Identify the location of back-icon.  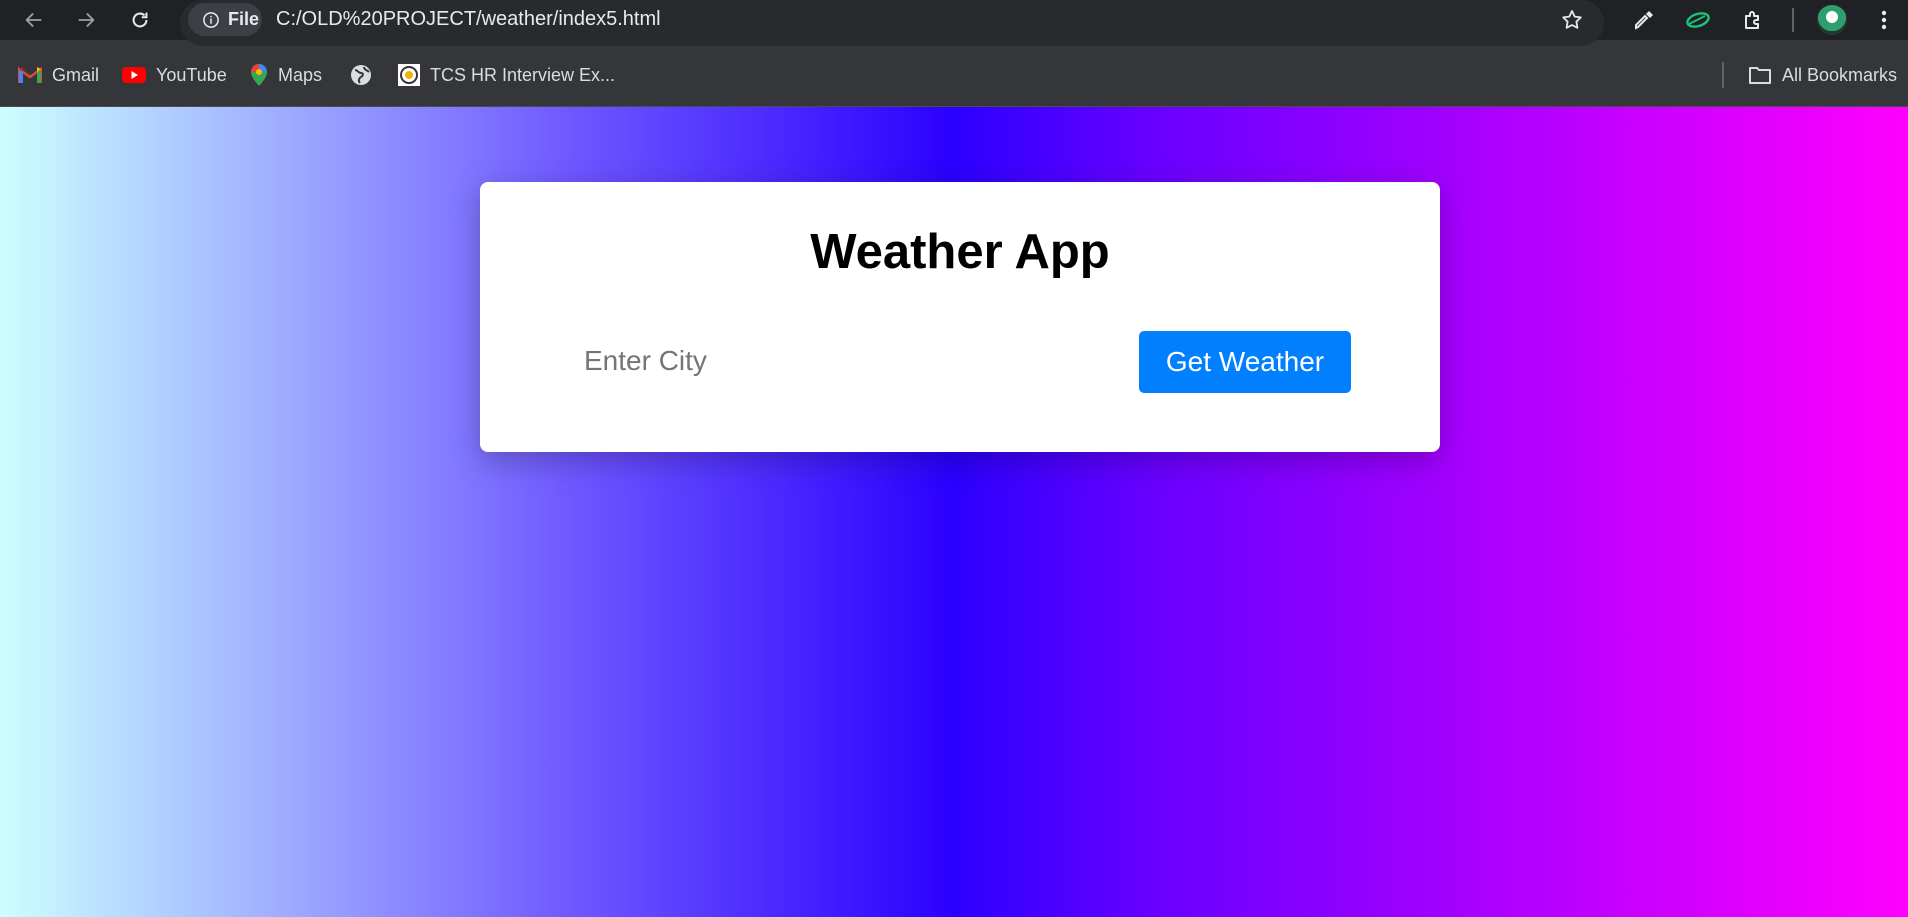
(34, 20).